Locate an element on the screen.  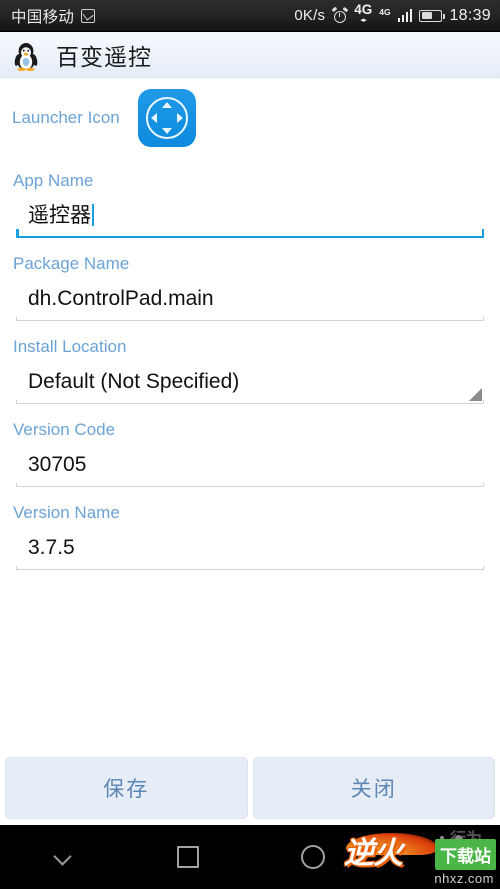
system-navigation-bar: 行为 逆火 下载站 nhxz.com is located at coordinates (250, 857).